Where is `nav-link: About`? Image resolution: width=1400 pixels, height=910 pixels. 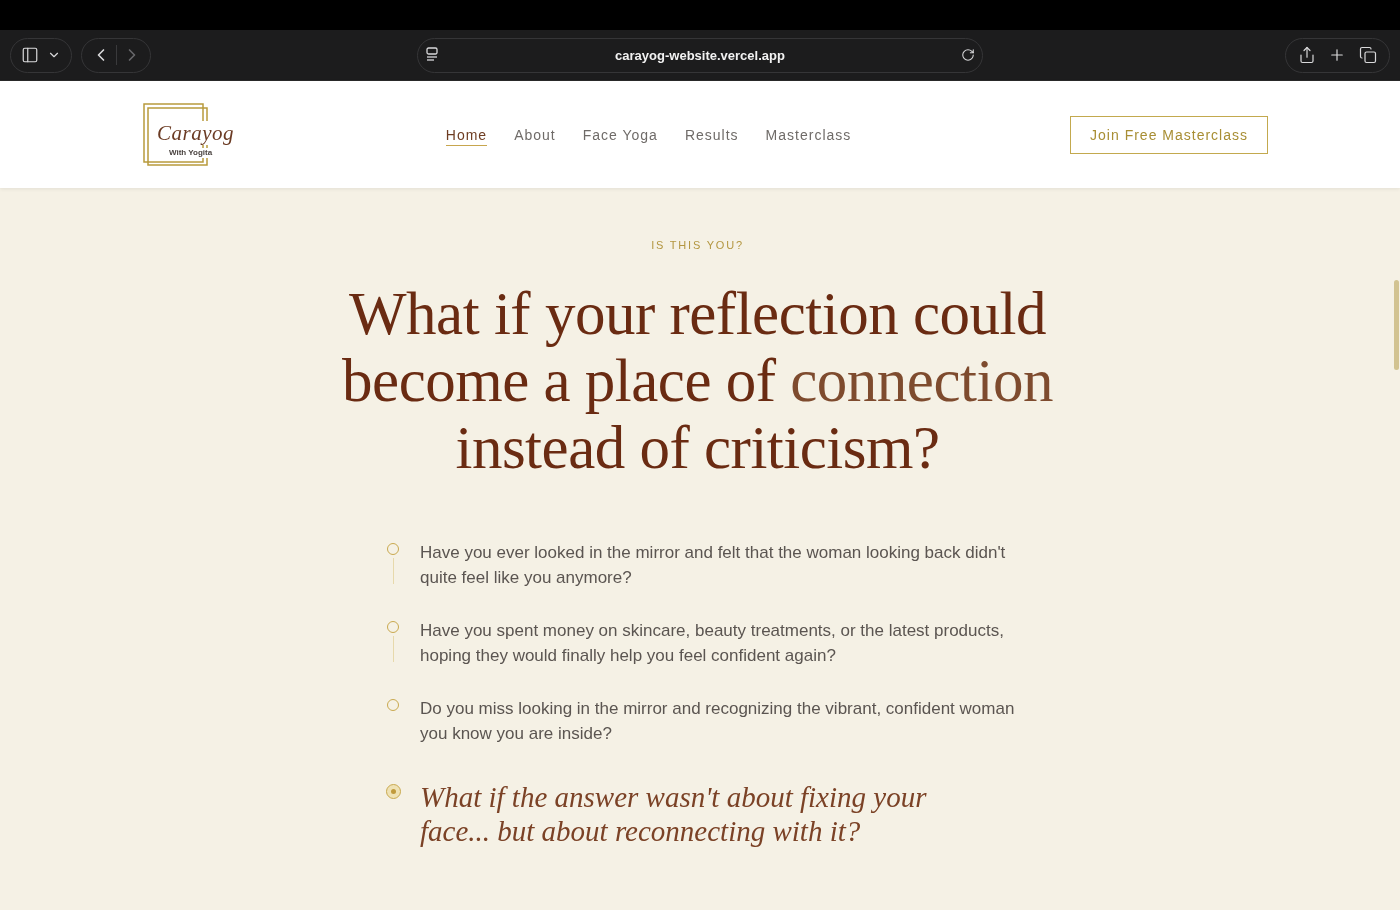
nav-link: About is located at coordinates (535, 136).